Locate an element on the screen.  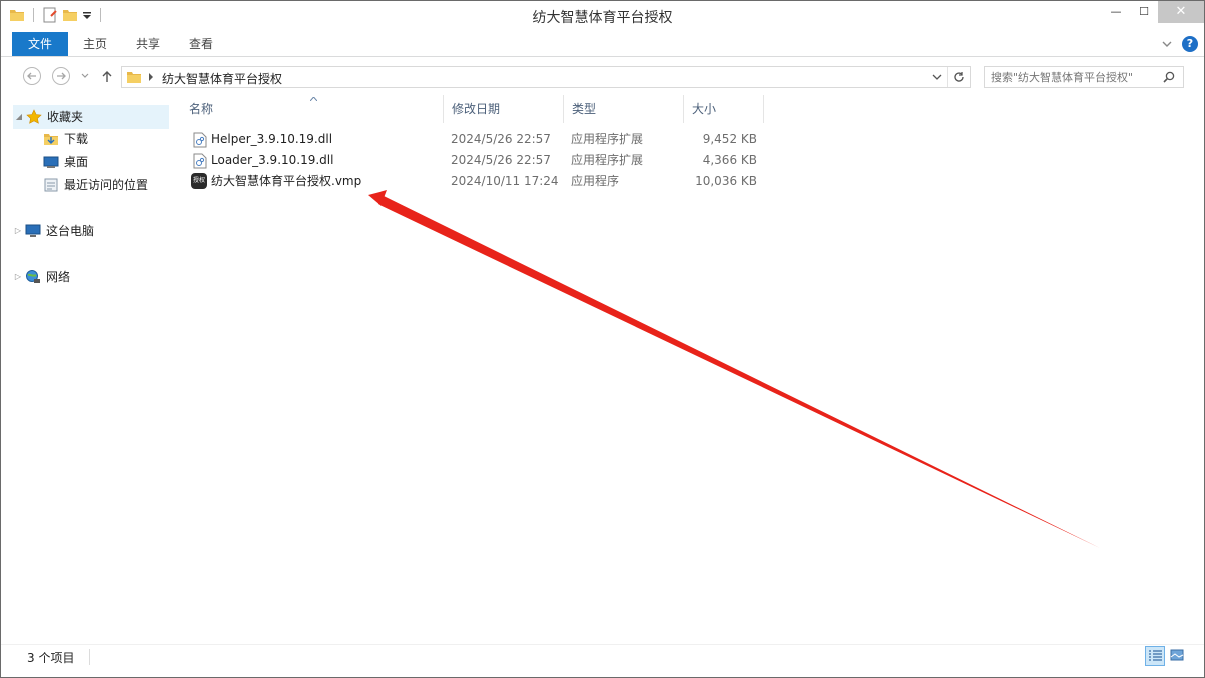
ribbon-right-controls: ? is located at coordinates (1180, 44).